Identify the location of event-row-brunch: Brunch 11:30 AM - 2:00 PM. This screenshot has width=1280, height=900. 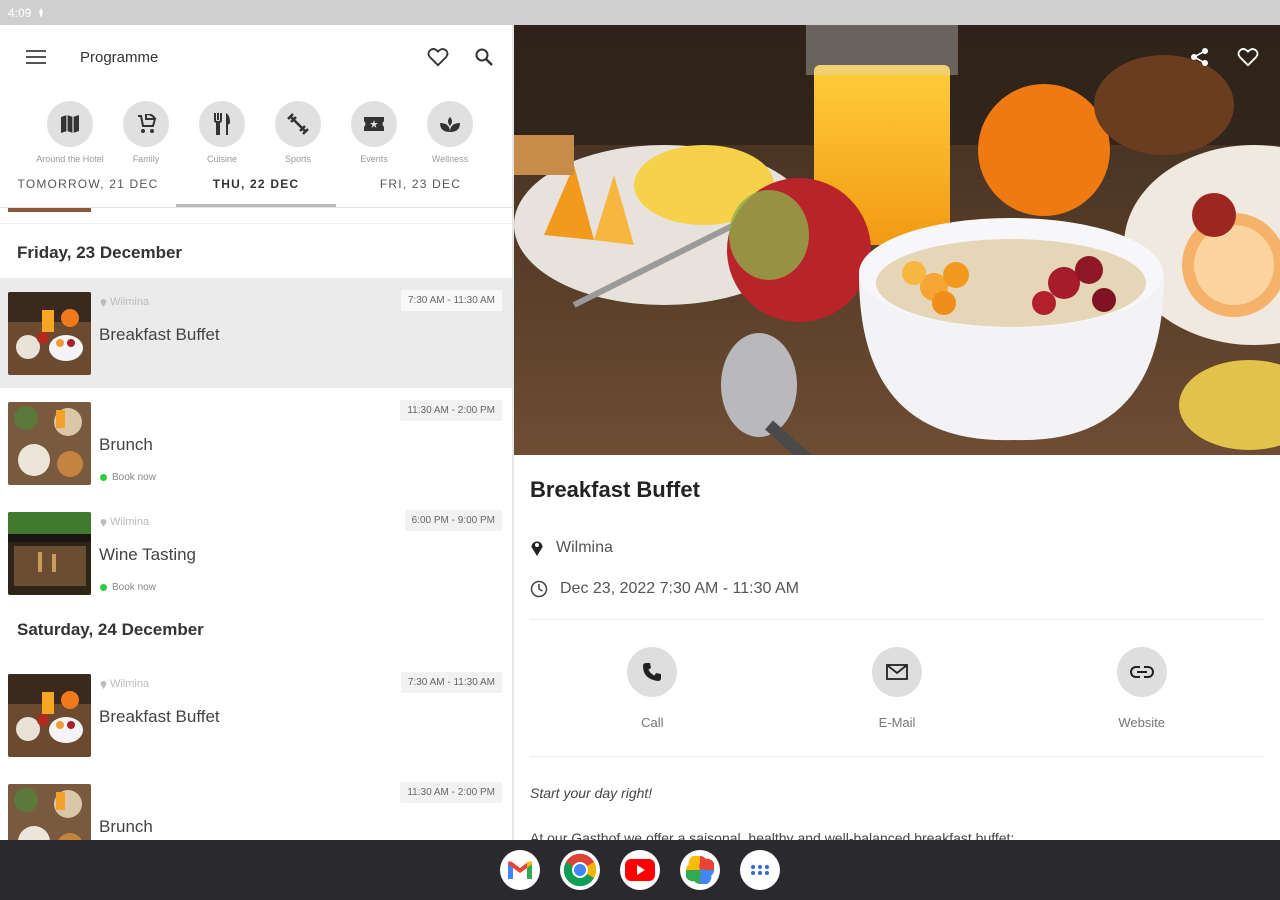
(256, 805).